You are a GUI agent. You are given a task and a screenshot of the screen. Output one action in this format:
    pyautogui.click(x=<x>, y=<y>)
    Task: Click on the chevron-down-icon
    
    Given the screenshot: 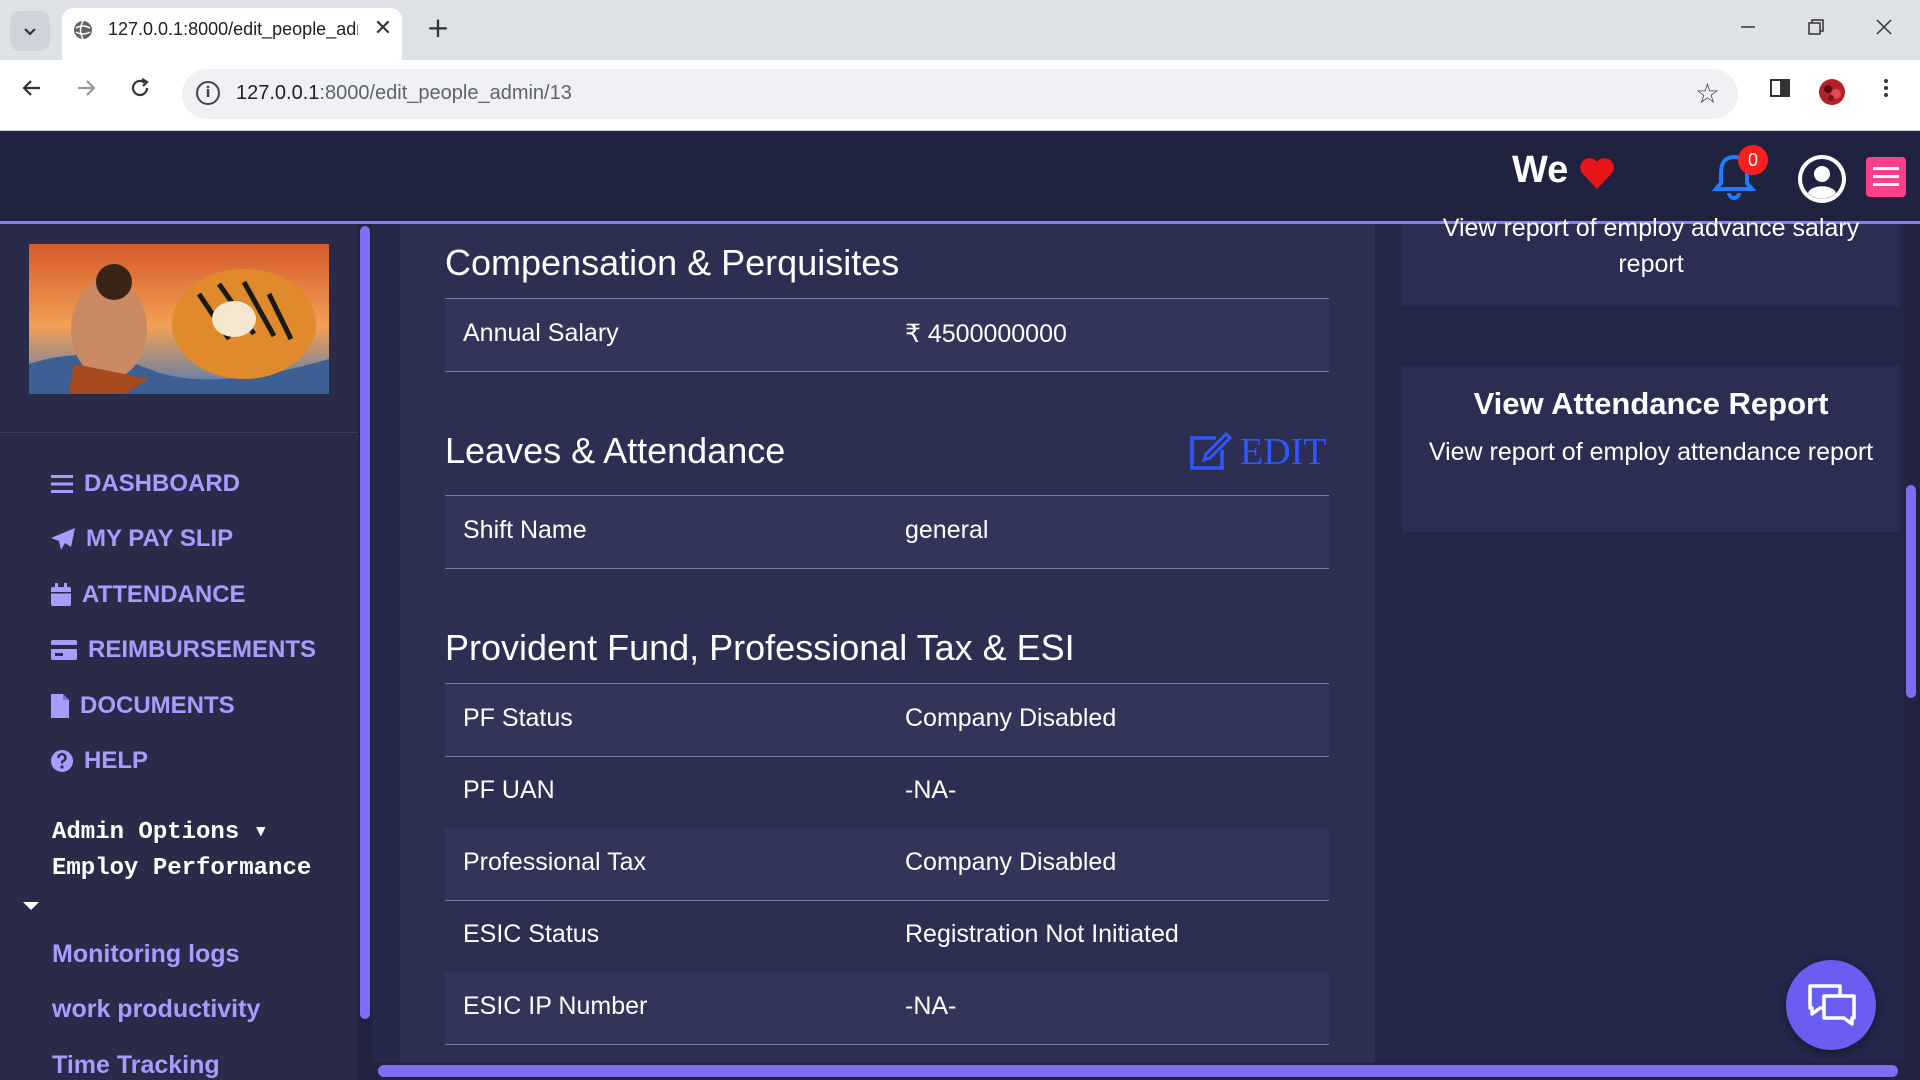 What is the action you would take?
    pyautogui.click(x=30, y=32)
    